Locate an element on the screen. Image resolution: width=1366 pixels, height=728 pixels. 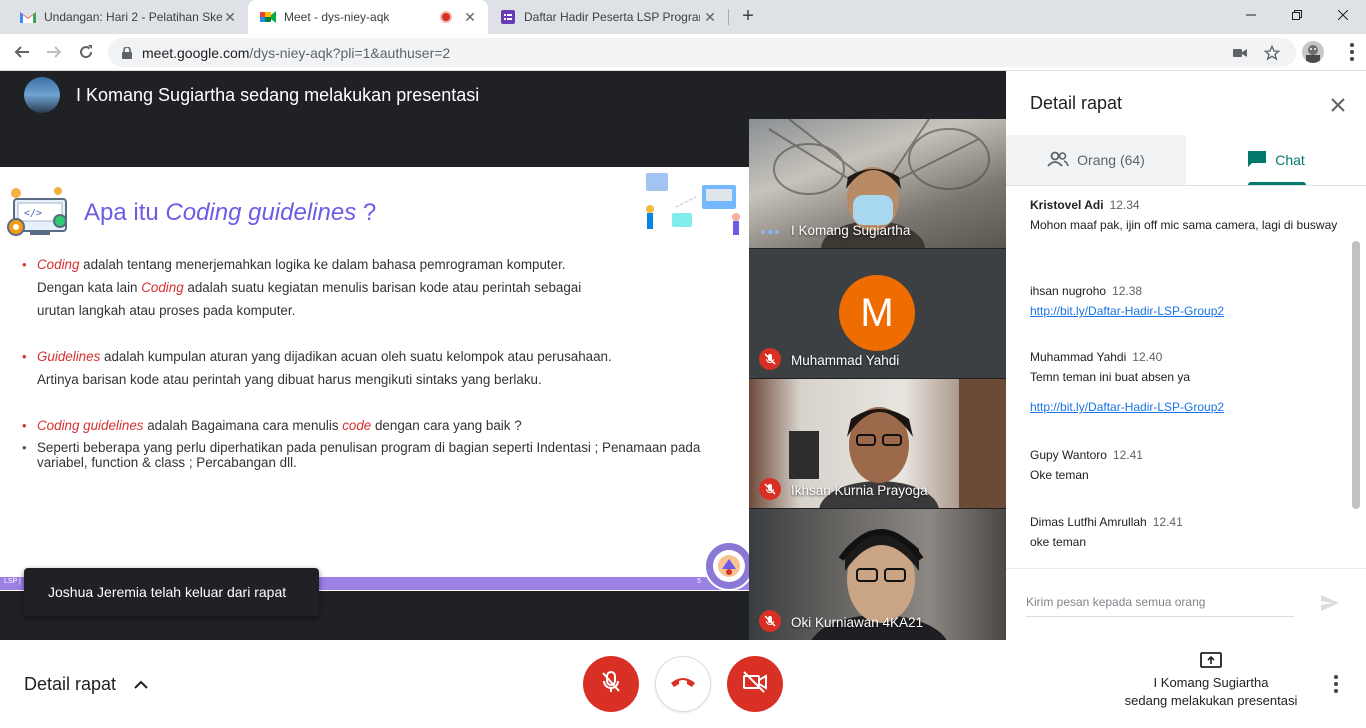
tab-title: Undangan: Hari 2 - Pelatihan Ske is located at coordinates (133, 17).